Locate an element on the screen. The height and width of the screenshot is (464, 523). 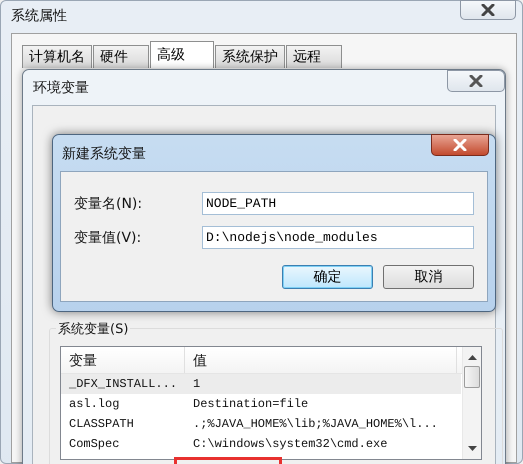
scroll-down-icon is located at coordinates (472, 448).